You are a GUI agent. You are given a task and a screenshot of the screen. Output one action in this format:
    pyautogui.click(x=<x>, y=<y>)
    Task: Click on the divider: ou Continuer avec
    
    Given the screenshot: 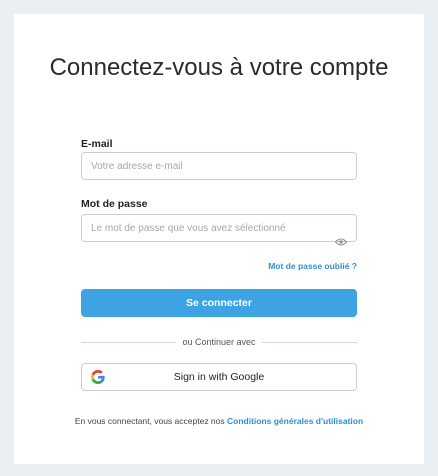 What is the action you would take?
    pyautogui.click(x=219, y=342)
    